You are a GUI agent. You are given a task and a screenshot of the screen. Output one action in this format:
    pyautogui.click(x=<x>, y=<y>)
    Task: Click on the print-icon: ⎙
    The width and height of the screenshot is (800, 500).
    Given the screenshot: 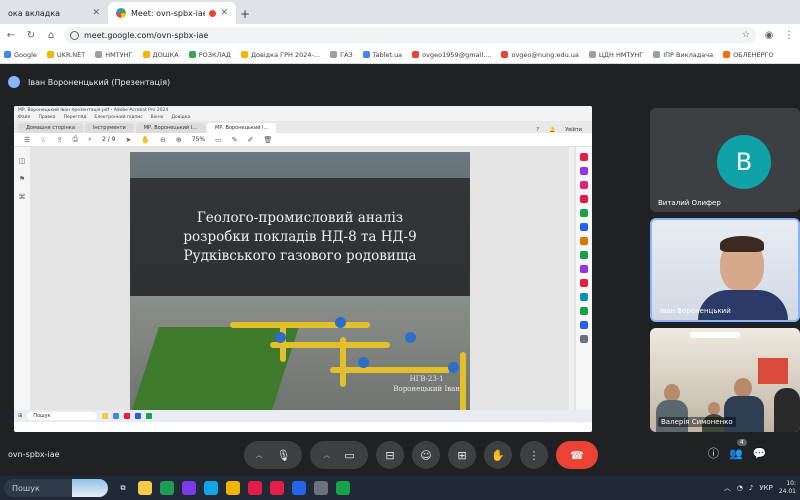 What is the action you would take?
    pyautogui.click(x=75, y=139)
    